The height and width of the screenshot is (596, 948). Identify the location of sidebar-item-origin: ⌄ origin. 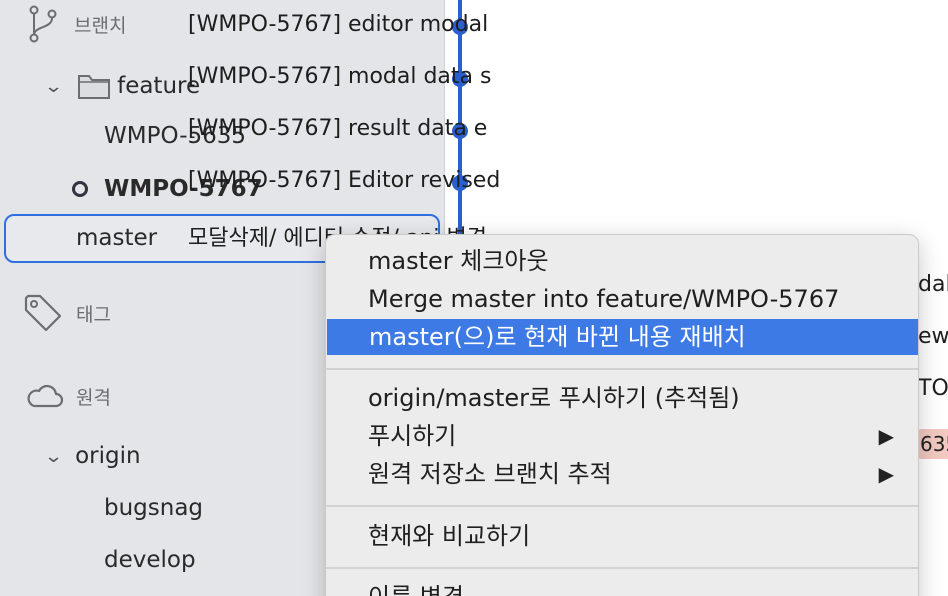
(92, 456).